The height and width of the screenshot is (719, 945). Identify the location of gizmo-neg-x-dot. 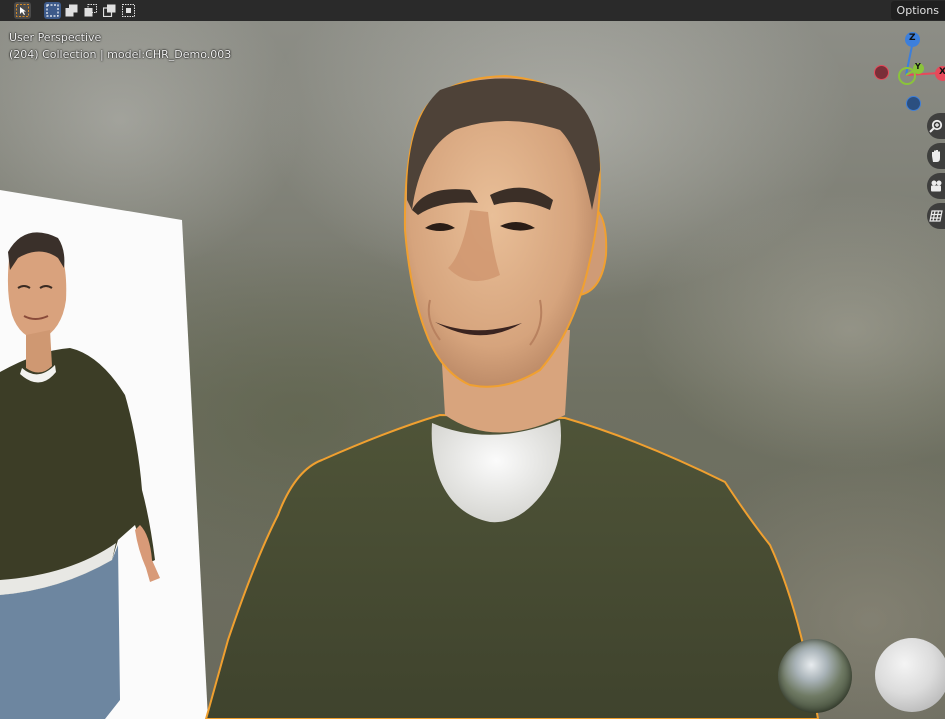
(881, 72).